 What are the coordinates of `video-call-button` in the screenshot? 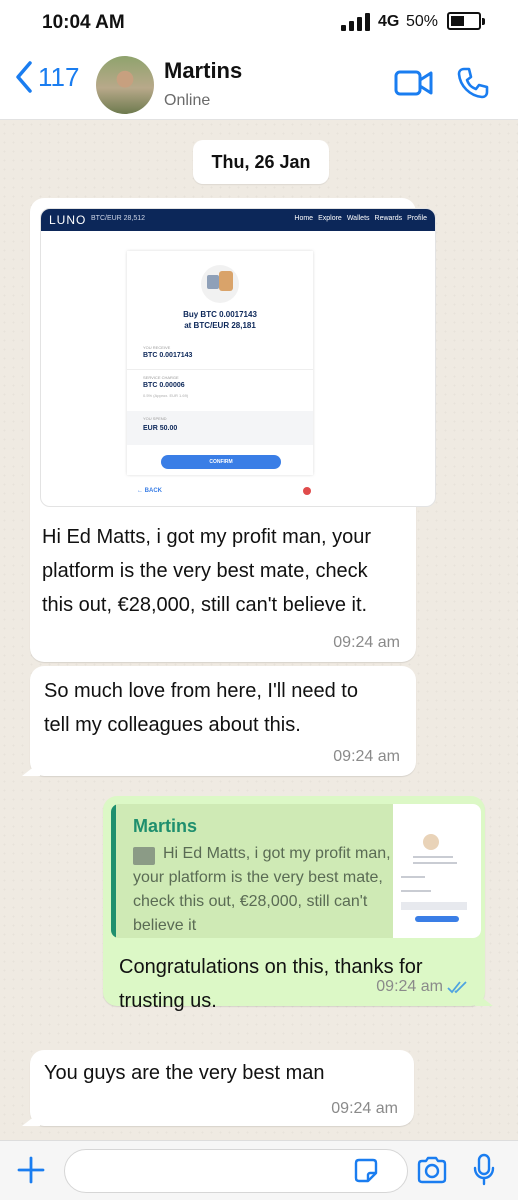 It's located at (414, 83).